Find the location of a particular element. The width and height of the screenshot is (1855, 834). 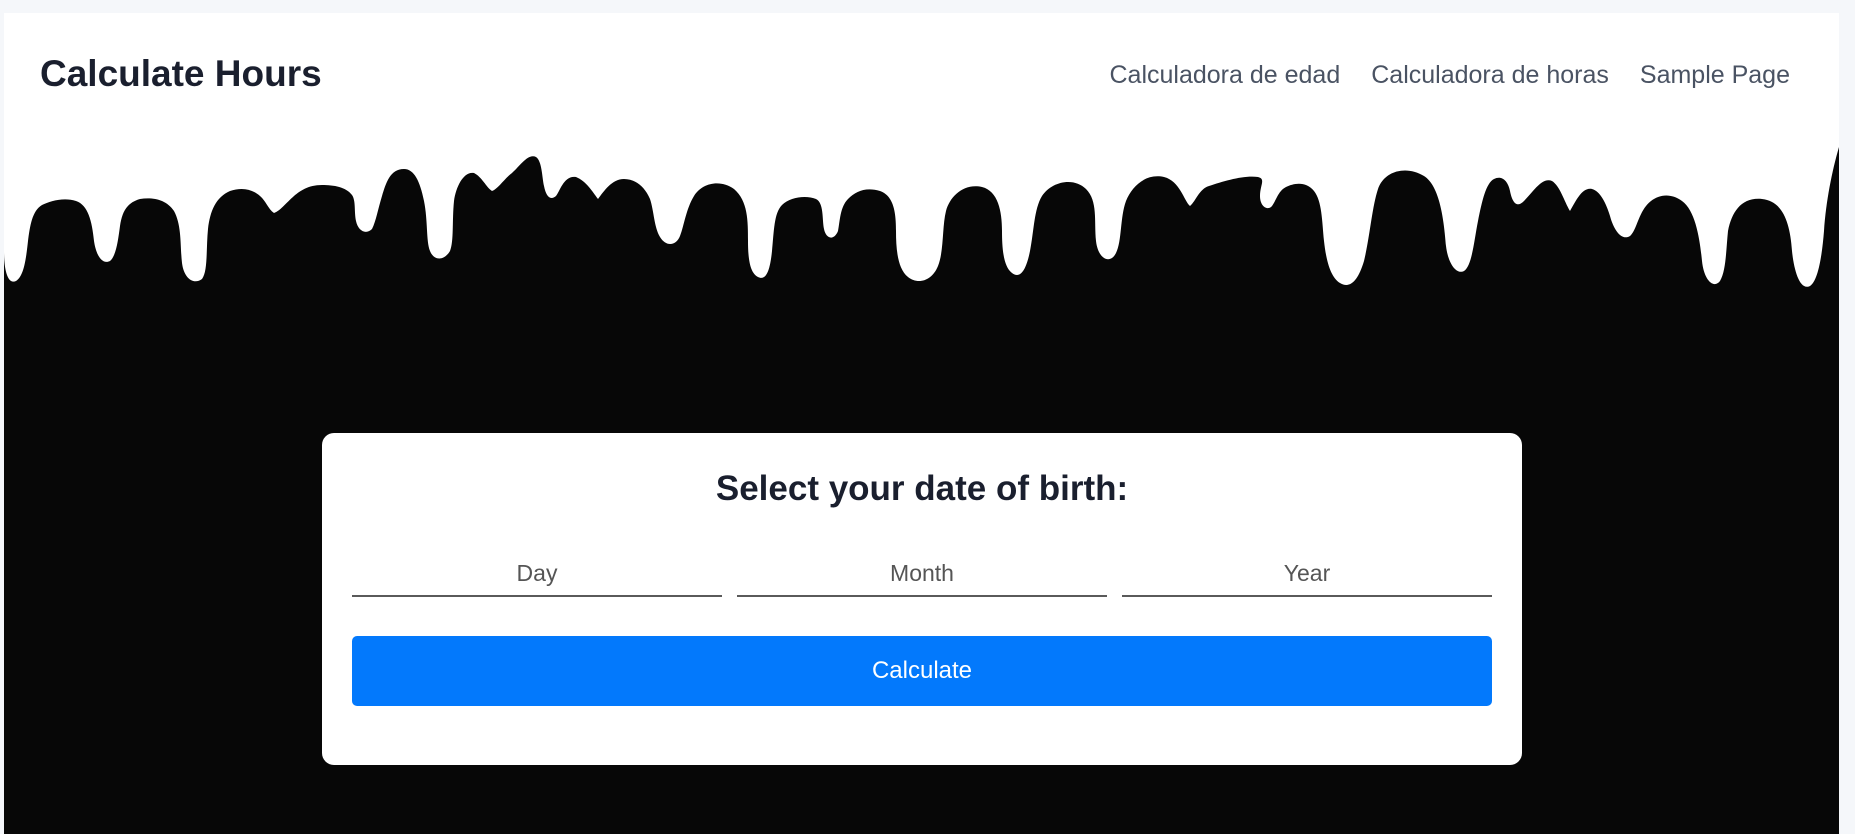

nav-link-calculadora-de-edad: Calculadora de edad is located at coordinates (1225, 75).